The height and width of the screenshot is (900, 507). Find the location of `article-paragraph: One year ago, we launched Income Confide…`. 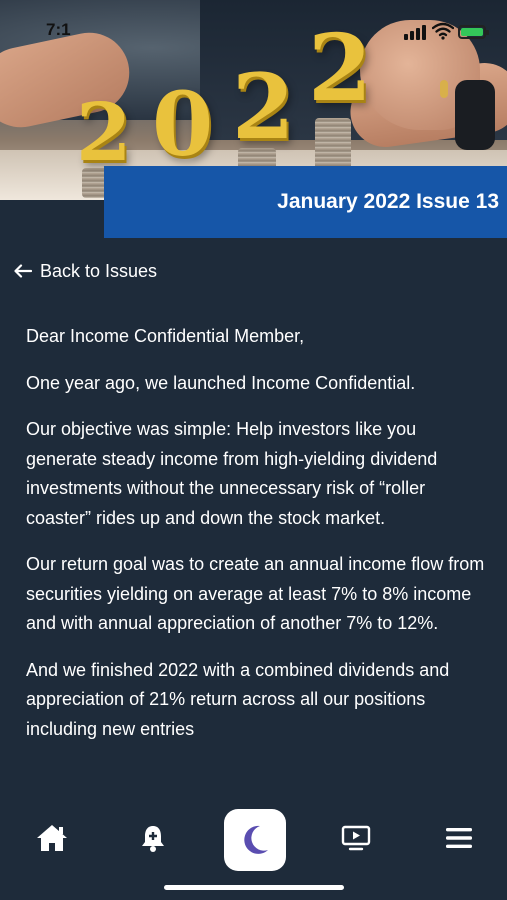

article-paragraph: One year ago, we launched Income Confide… is located at coordinates (221, 382).